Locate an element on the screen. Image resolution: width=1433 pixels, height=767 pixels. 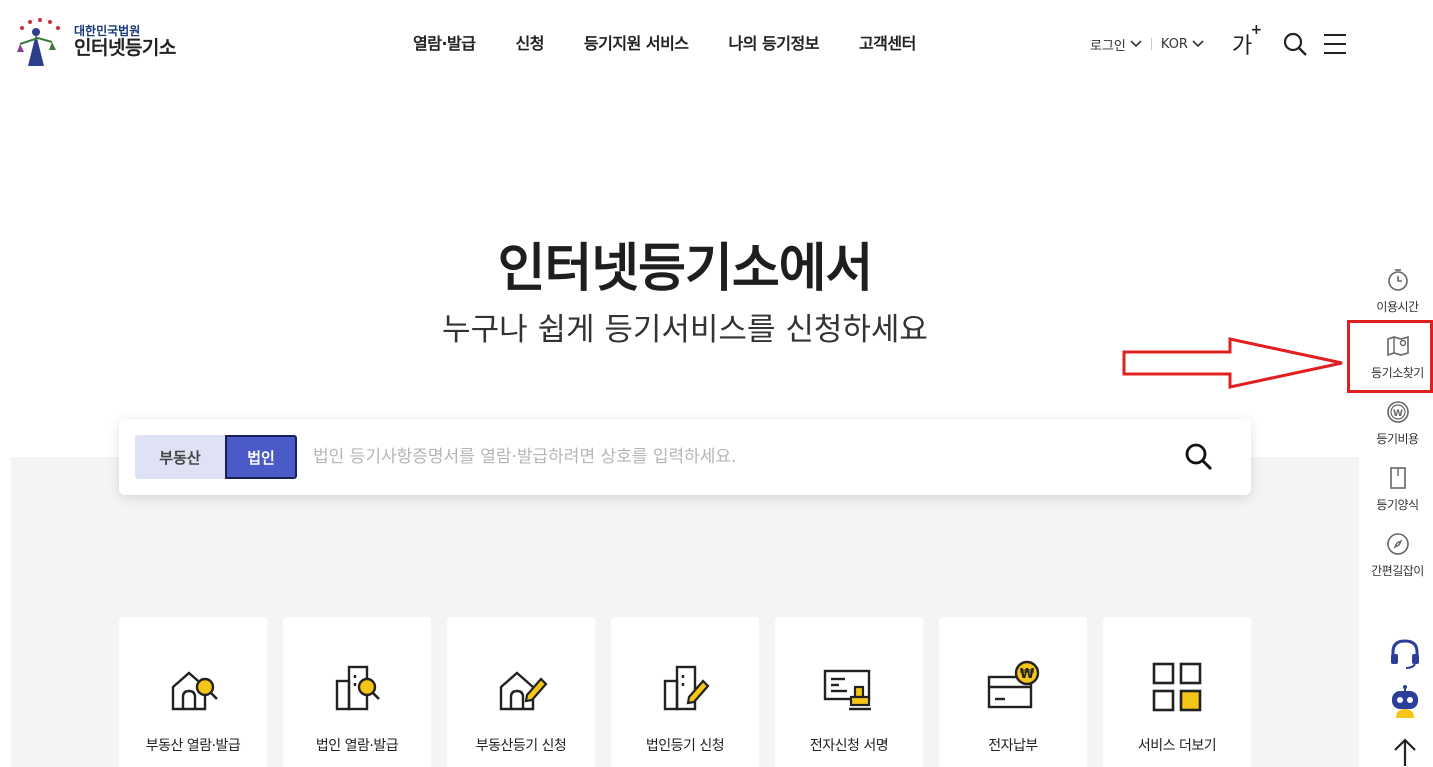
service-card-corp-view: 법인 열람·발급 is located at coordinates (357, 692).